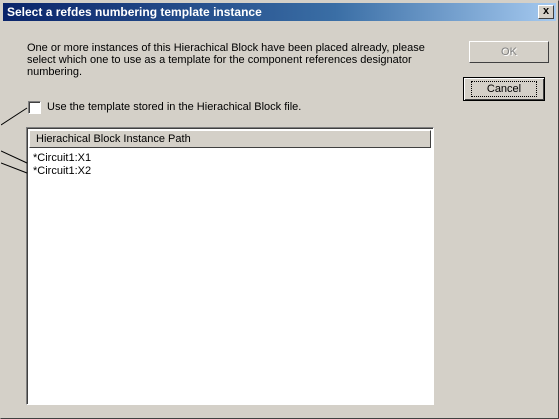  I want to click on instance-rows: *Circuit1:X1 *Circuit1:X2, so click(62, 165).